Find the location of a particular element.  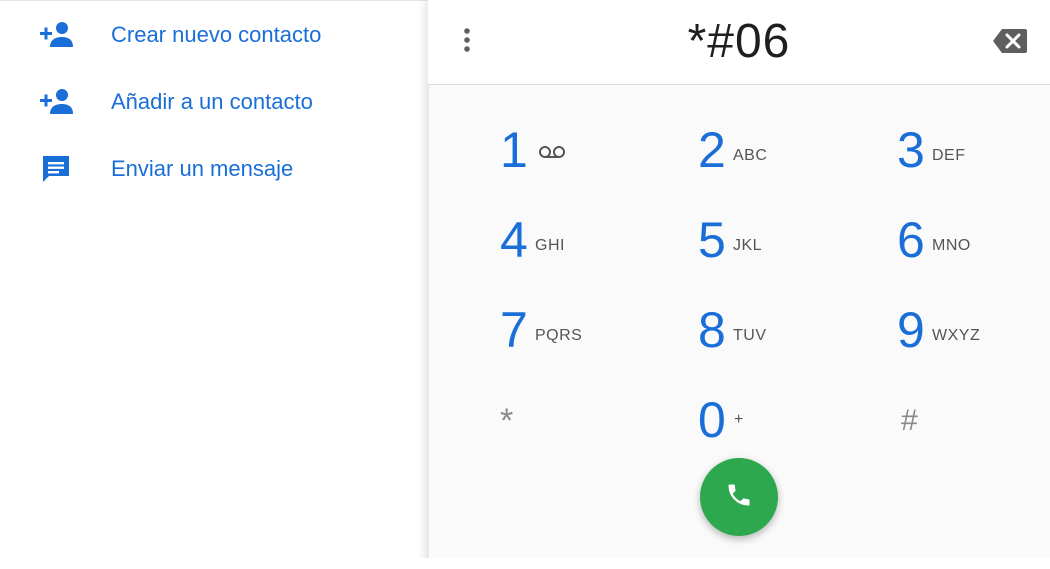

key-digit: 9 is located at coordinates (911, 330).